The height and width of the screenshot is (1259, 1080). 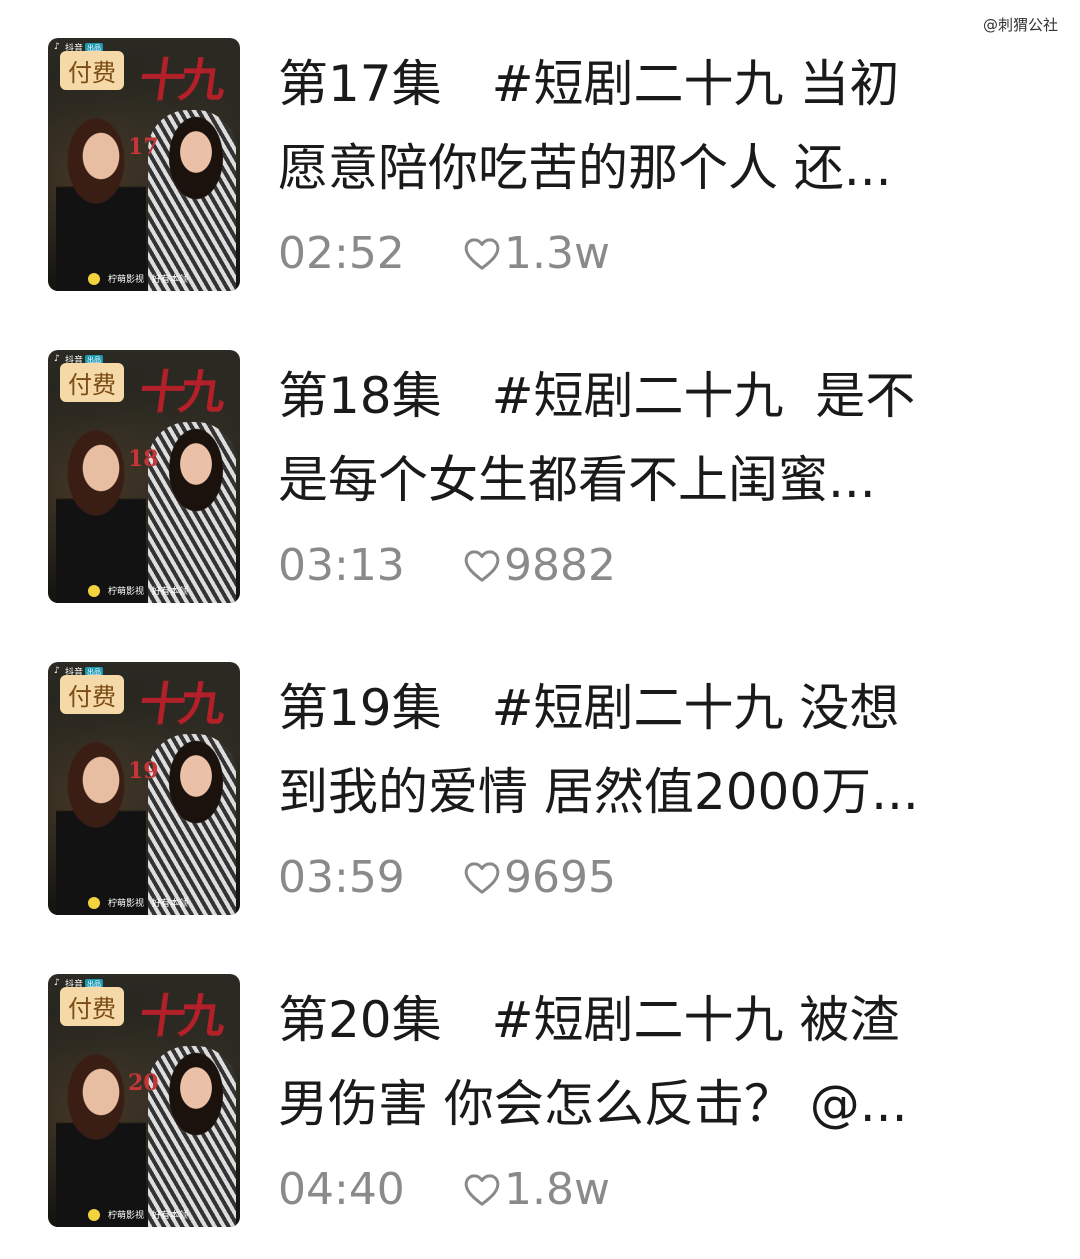 I want to click on episode-thumbnail: 十九 ♪ 抖音 出品 付费 18 柠萌影视 好有本领, so click(x=144, y=476).